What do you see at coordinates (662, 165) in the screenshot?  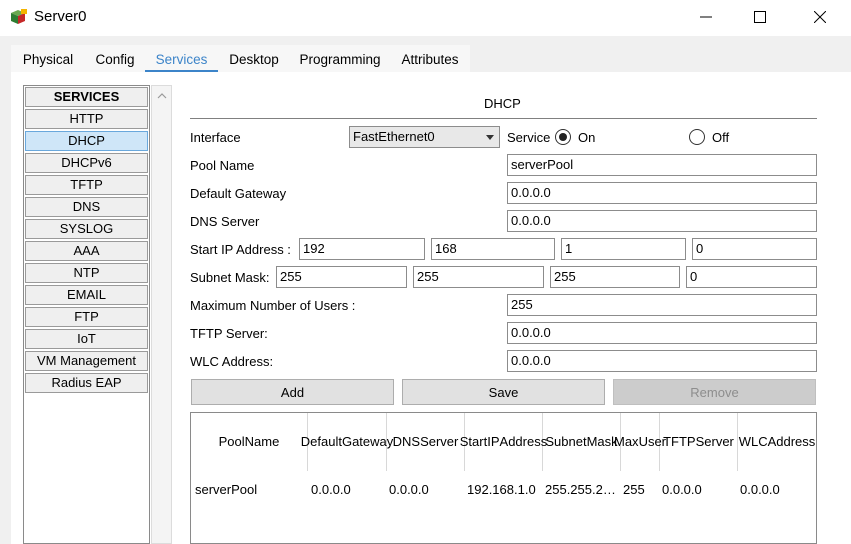 I see `pool-name-input: serverPool` at bounding box center [662, 165].